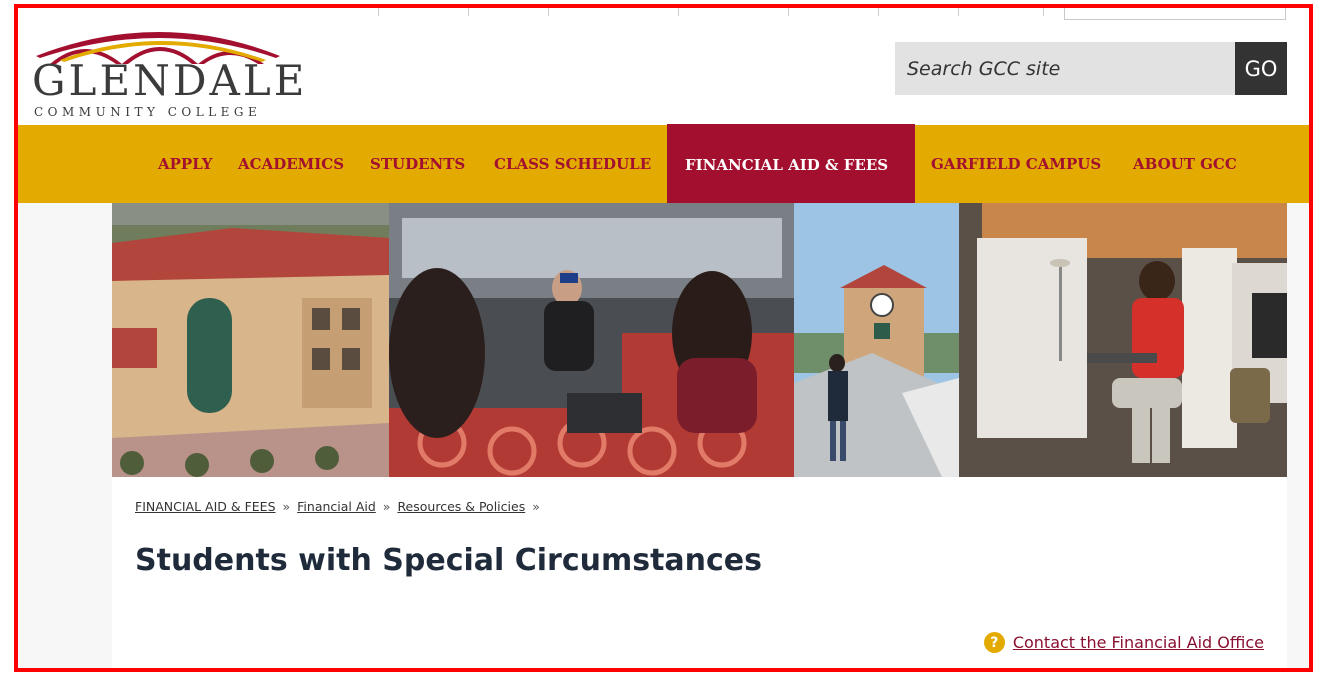  I want to click on nav-item-apply: APPLY, so click(185, 164).